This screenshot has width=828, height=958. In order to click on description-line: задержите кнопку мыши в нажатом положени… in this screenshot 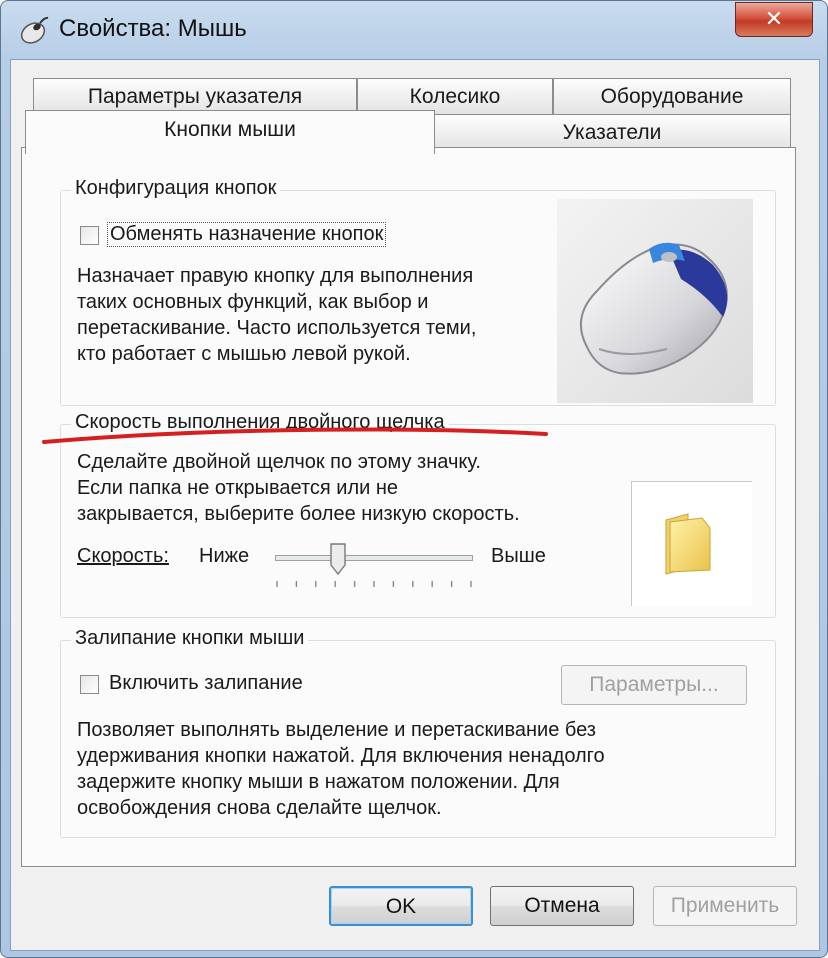, I will do `click(318, 782)`.